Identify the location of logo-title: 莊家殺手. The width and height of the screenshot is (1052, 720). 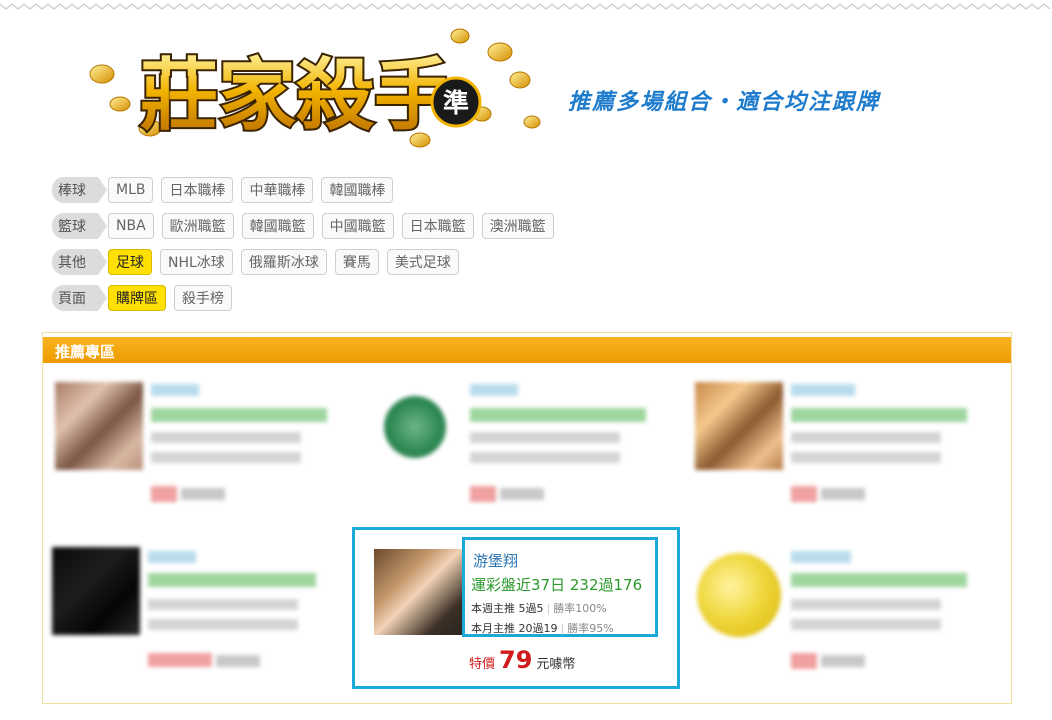
(296, 95).